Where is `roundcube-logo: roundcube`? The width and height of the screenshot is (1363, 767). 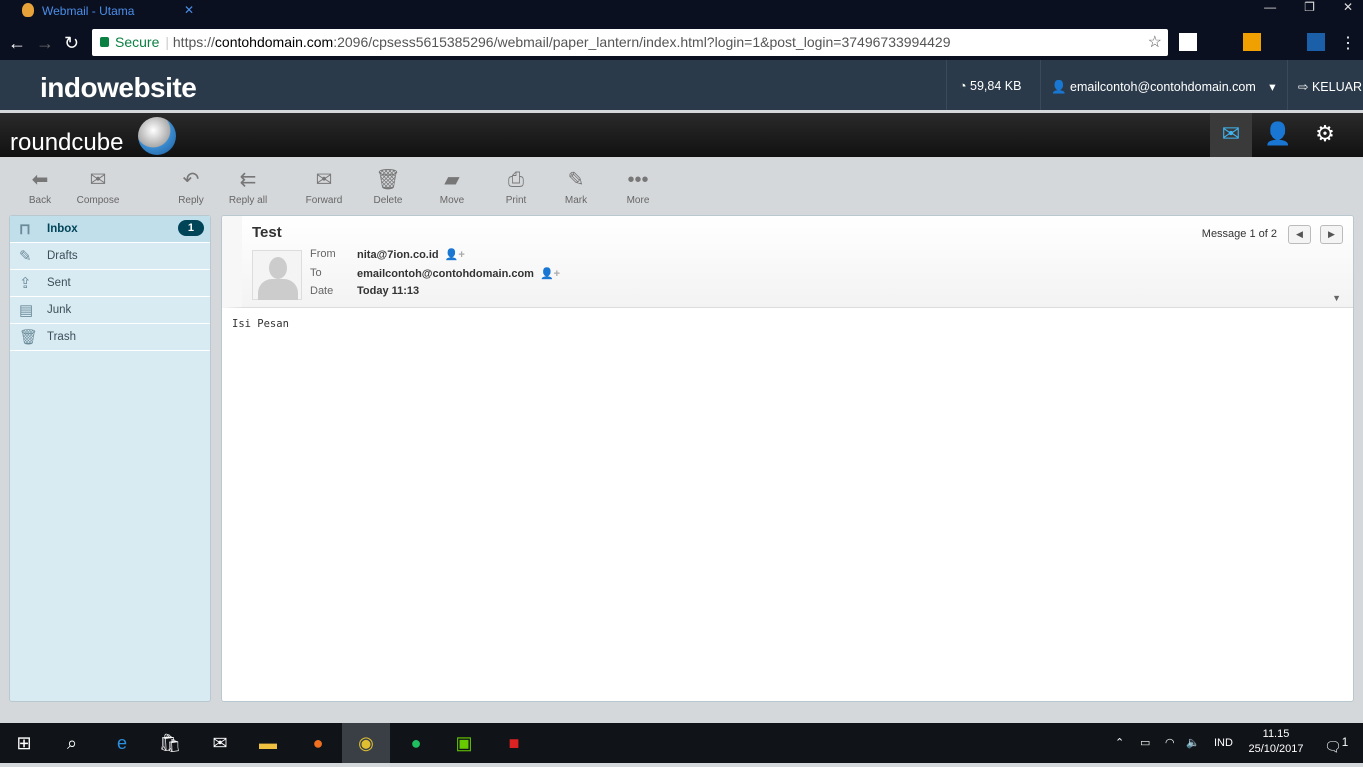
roundcube-logo: roundcube is located at coordinates (67, 142).